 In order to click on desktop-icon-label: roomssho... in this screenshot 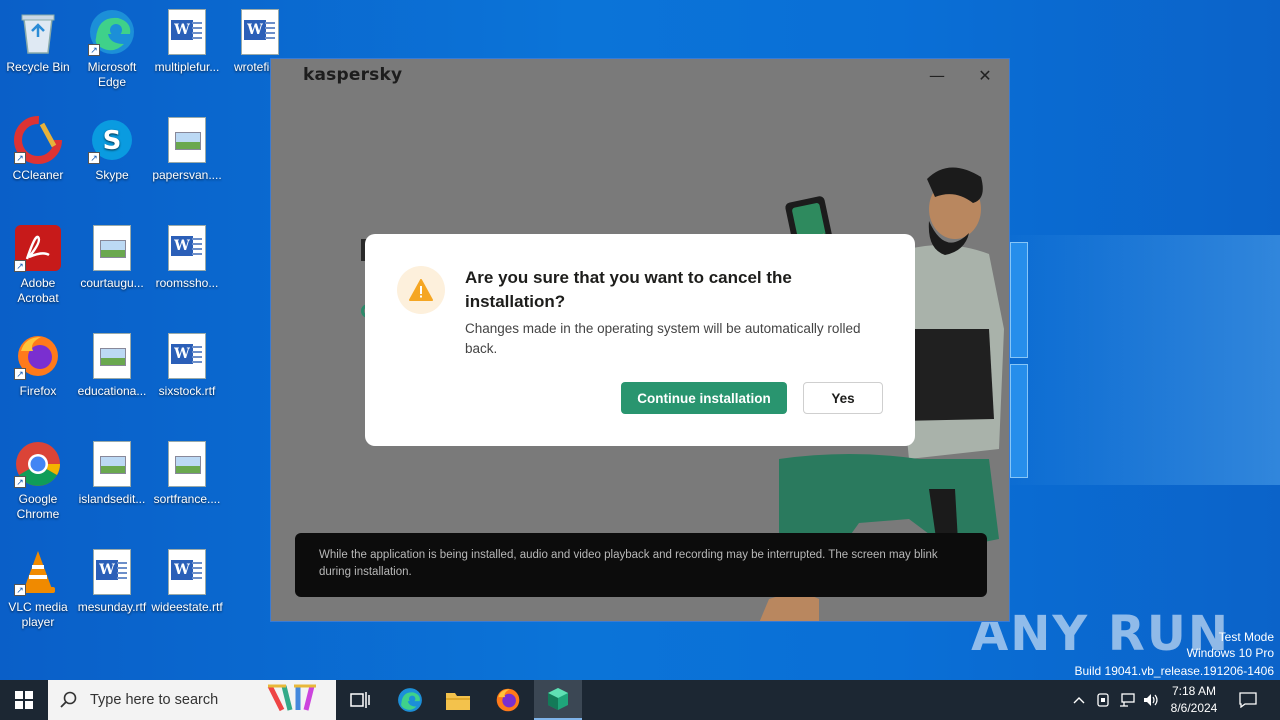, I will do `click(187, 283)`.